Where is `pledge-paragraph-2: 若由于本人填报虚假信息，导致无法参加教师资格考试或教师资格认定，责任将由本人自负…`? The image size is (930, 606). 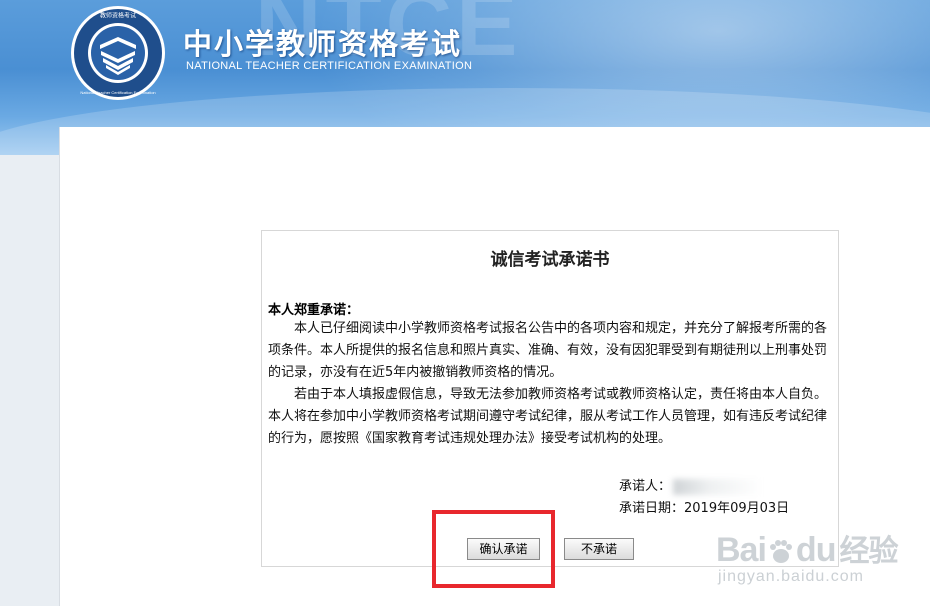
pledge-paragraph-2: 若由于本人填报虚假信息，导致无法参加教师资格考试或教师资格认定，责任将由本人自负… is located at coordinates (548, 416).